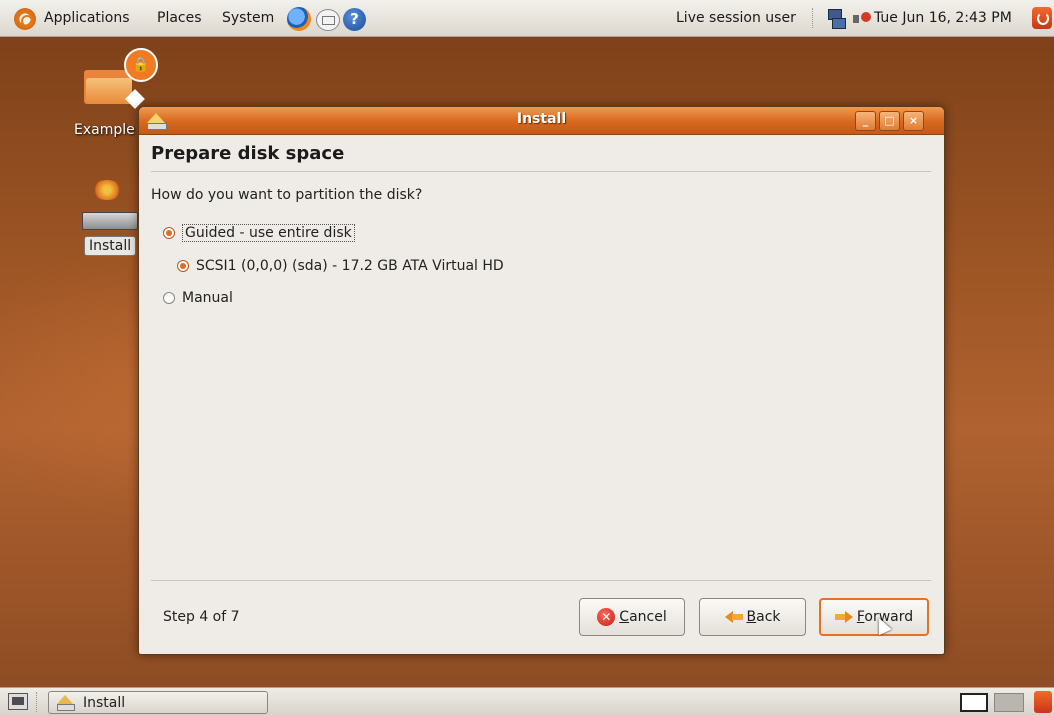  I want to click on back-button: Back, so click(752, 617).